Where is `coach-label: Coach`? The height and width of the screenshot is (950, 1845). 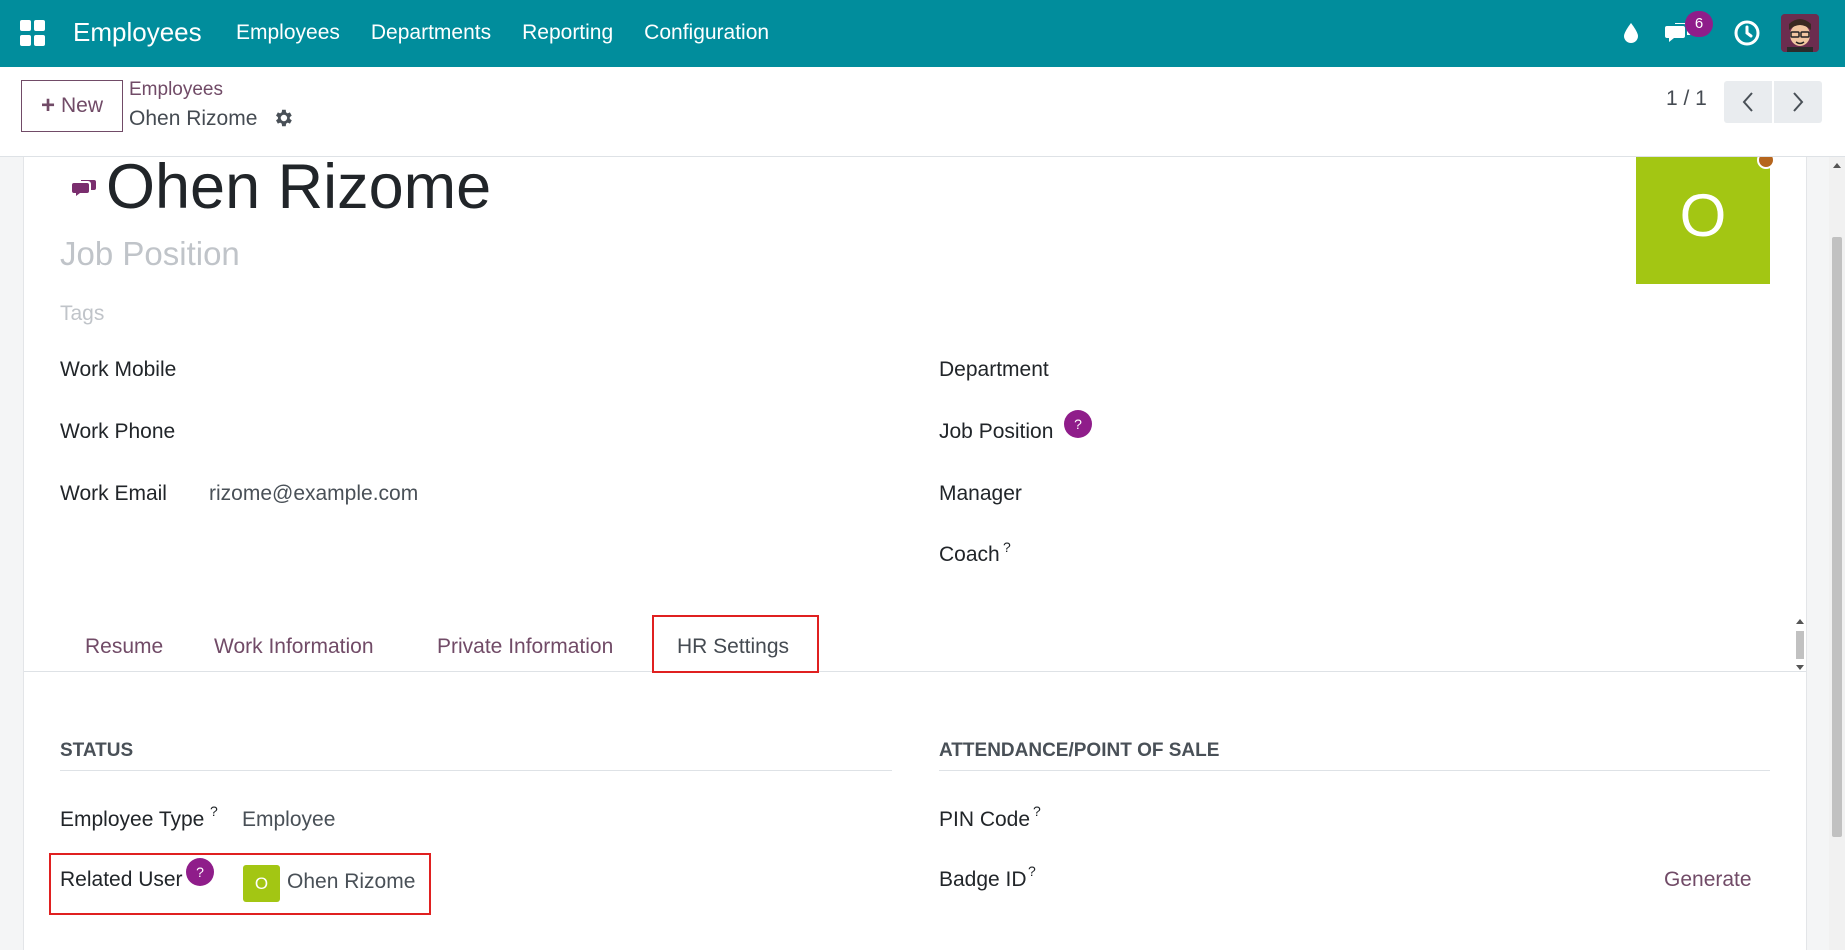
coach-label: Coach is located at coordinates (969, 554).